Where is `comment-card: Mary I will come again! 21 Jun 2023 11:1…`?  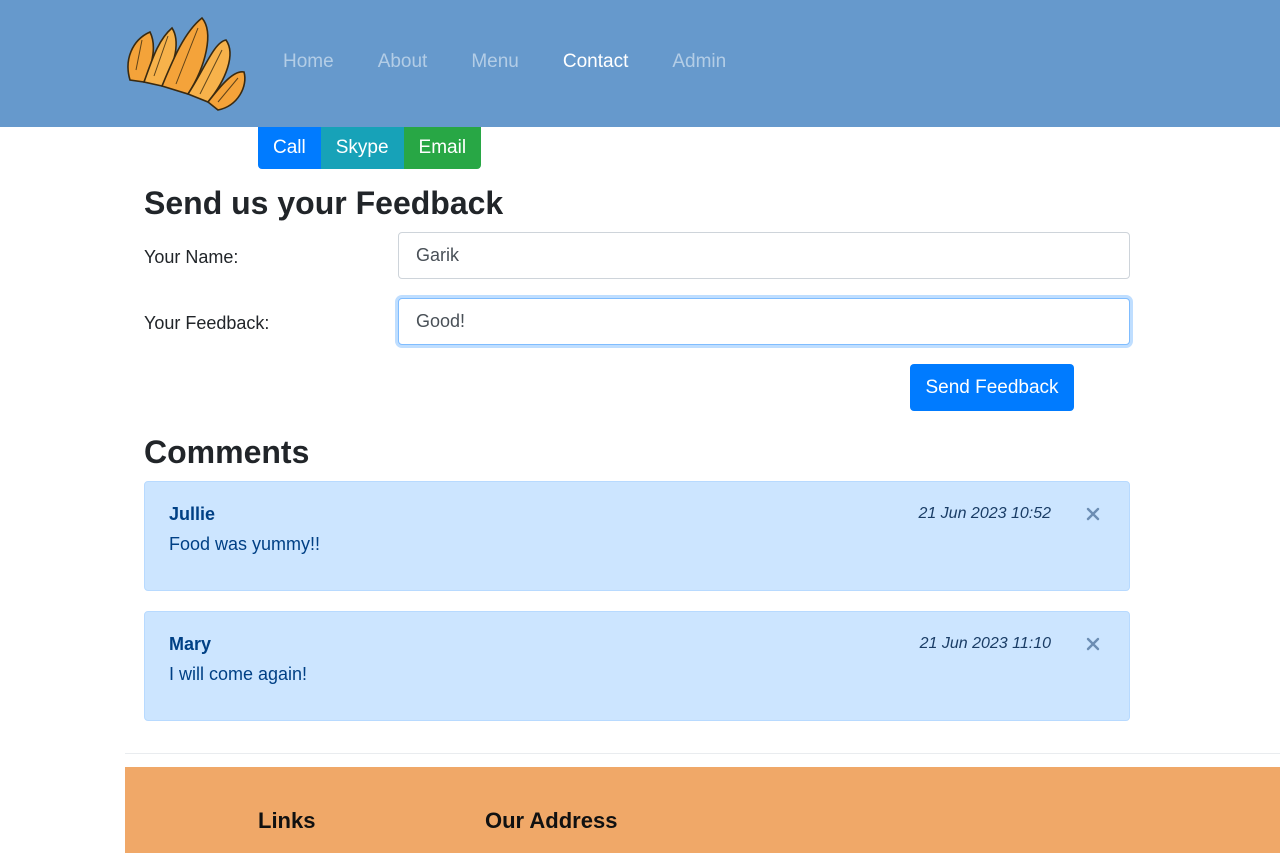
comment-card: Mary I will come again! 21 Jun 2023 11:1… is located at coordinates (637, 666).